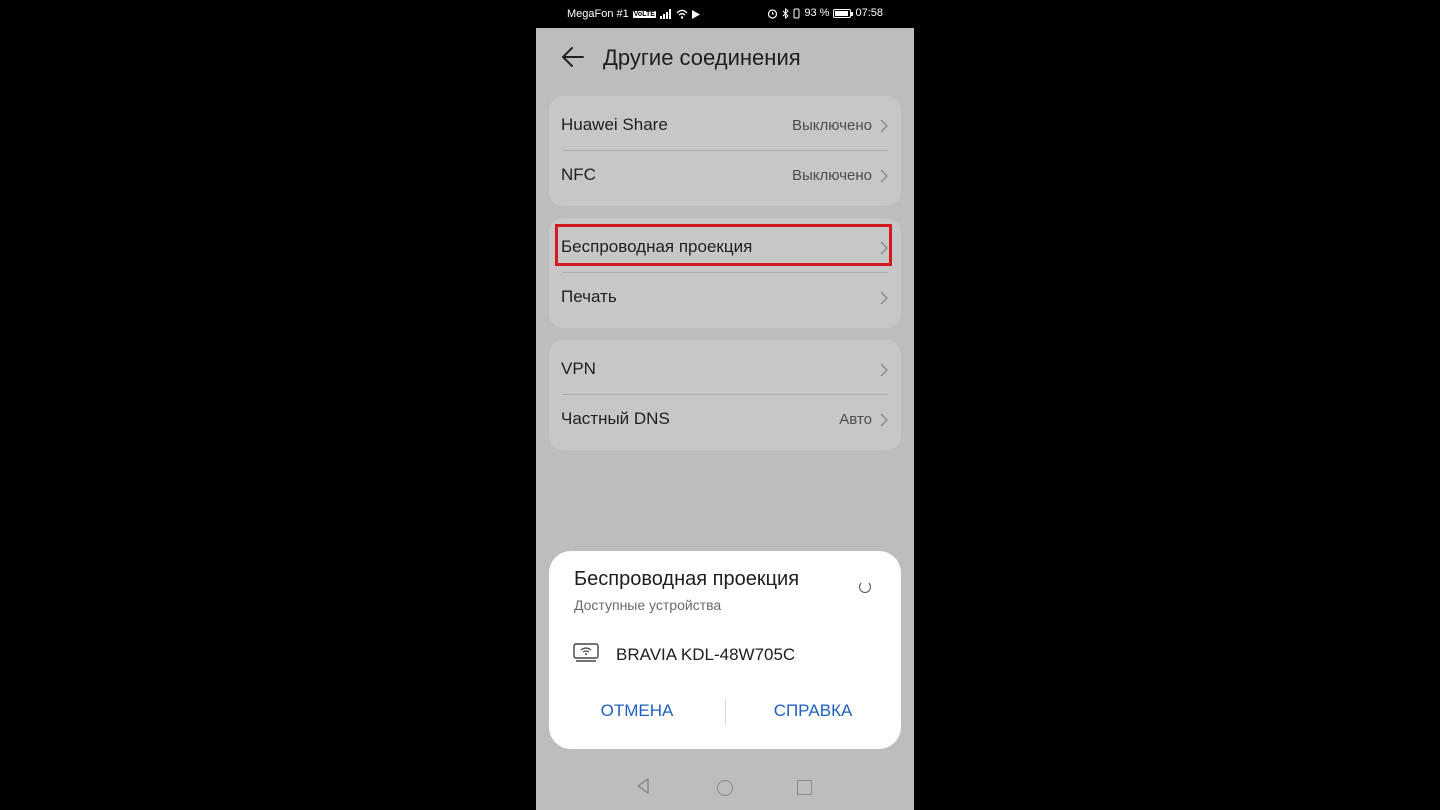  What do you see at coordinates (813, 711) in the screenshot?
I see `help-button: СПРАВКА` at bounding box center [813, 711].